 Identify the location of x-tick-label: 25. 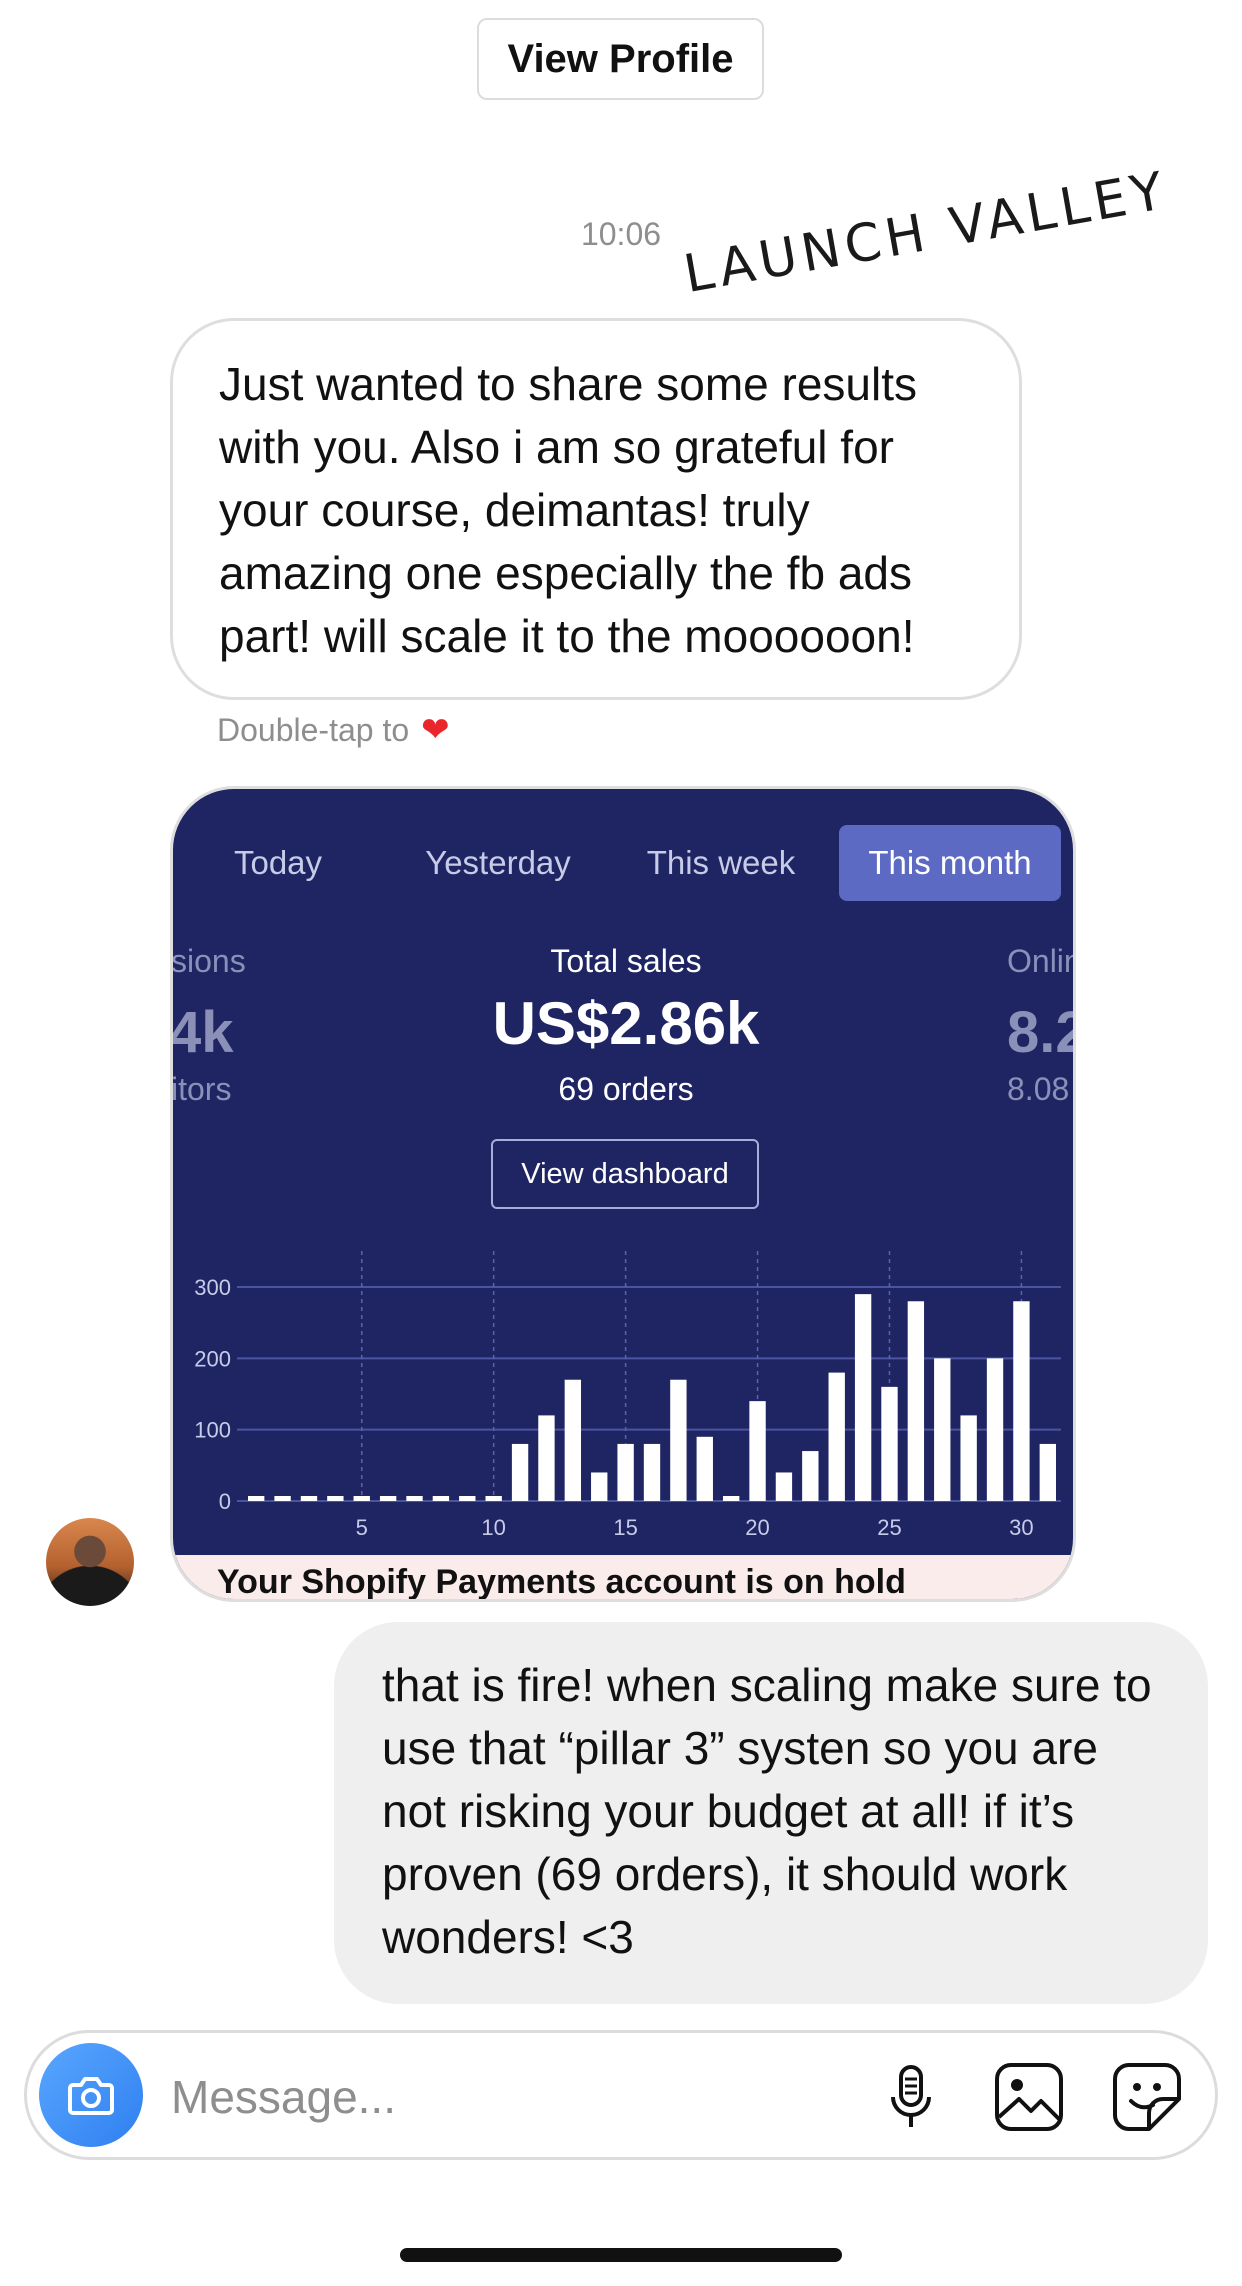
(889, 1527).